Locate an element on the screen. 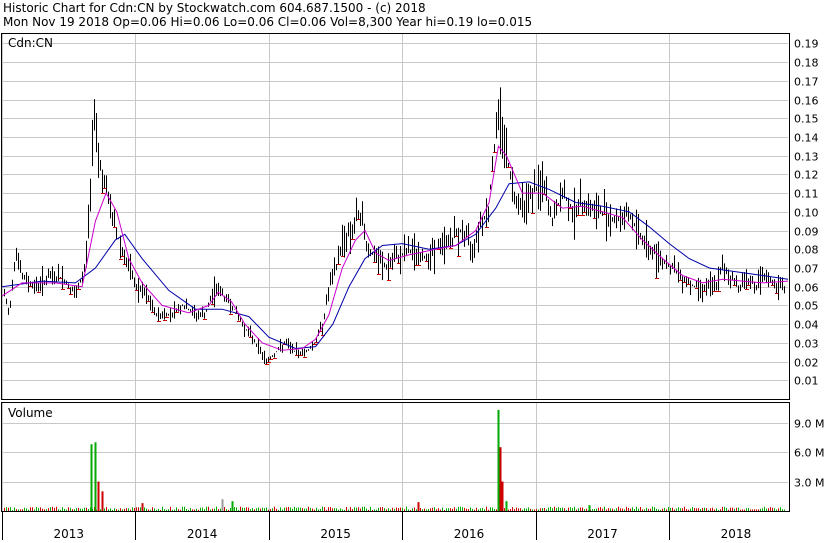 The width and height of the screenshot is (830, 543). year-tick-label: 2017 is located at coordinates (602, 534).